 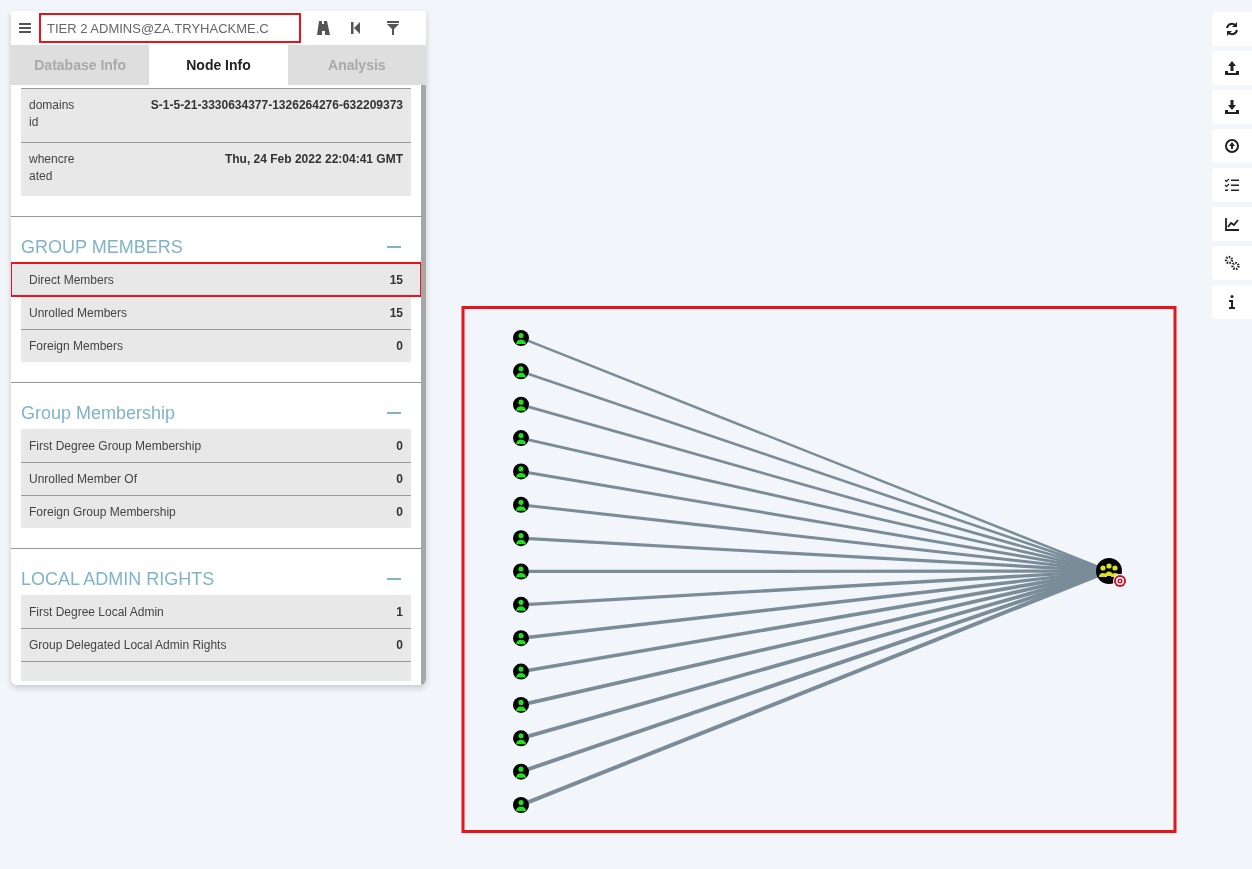 I want to click on arrow-up-circle-icon, so click(x=1232, y=146).